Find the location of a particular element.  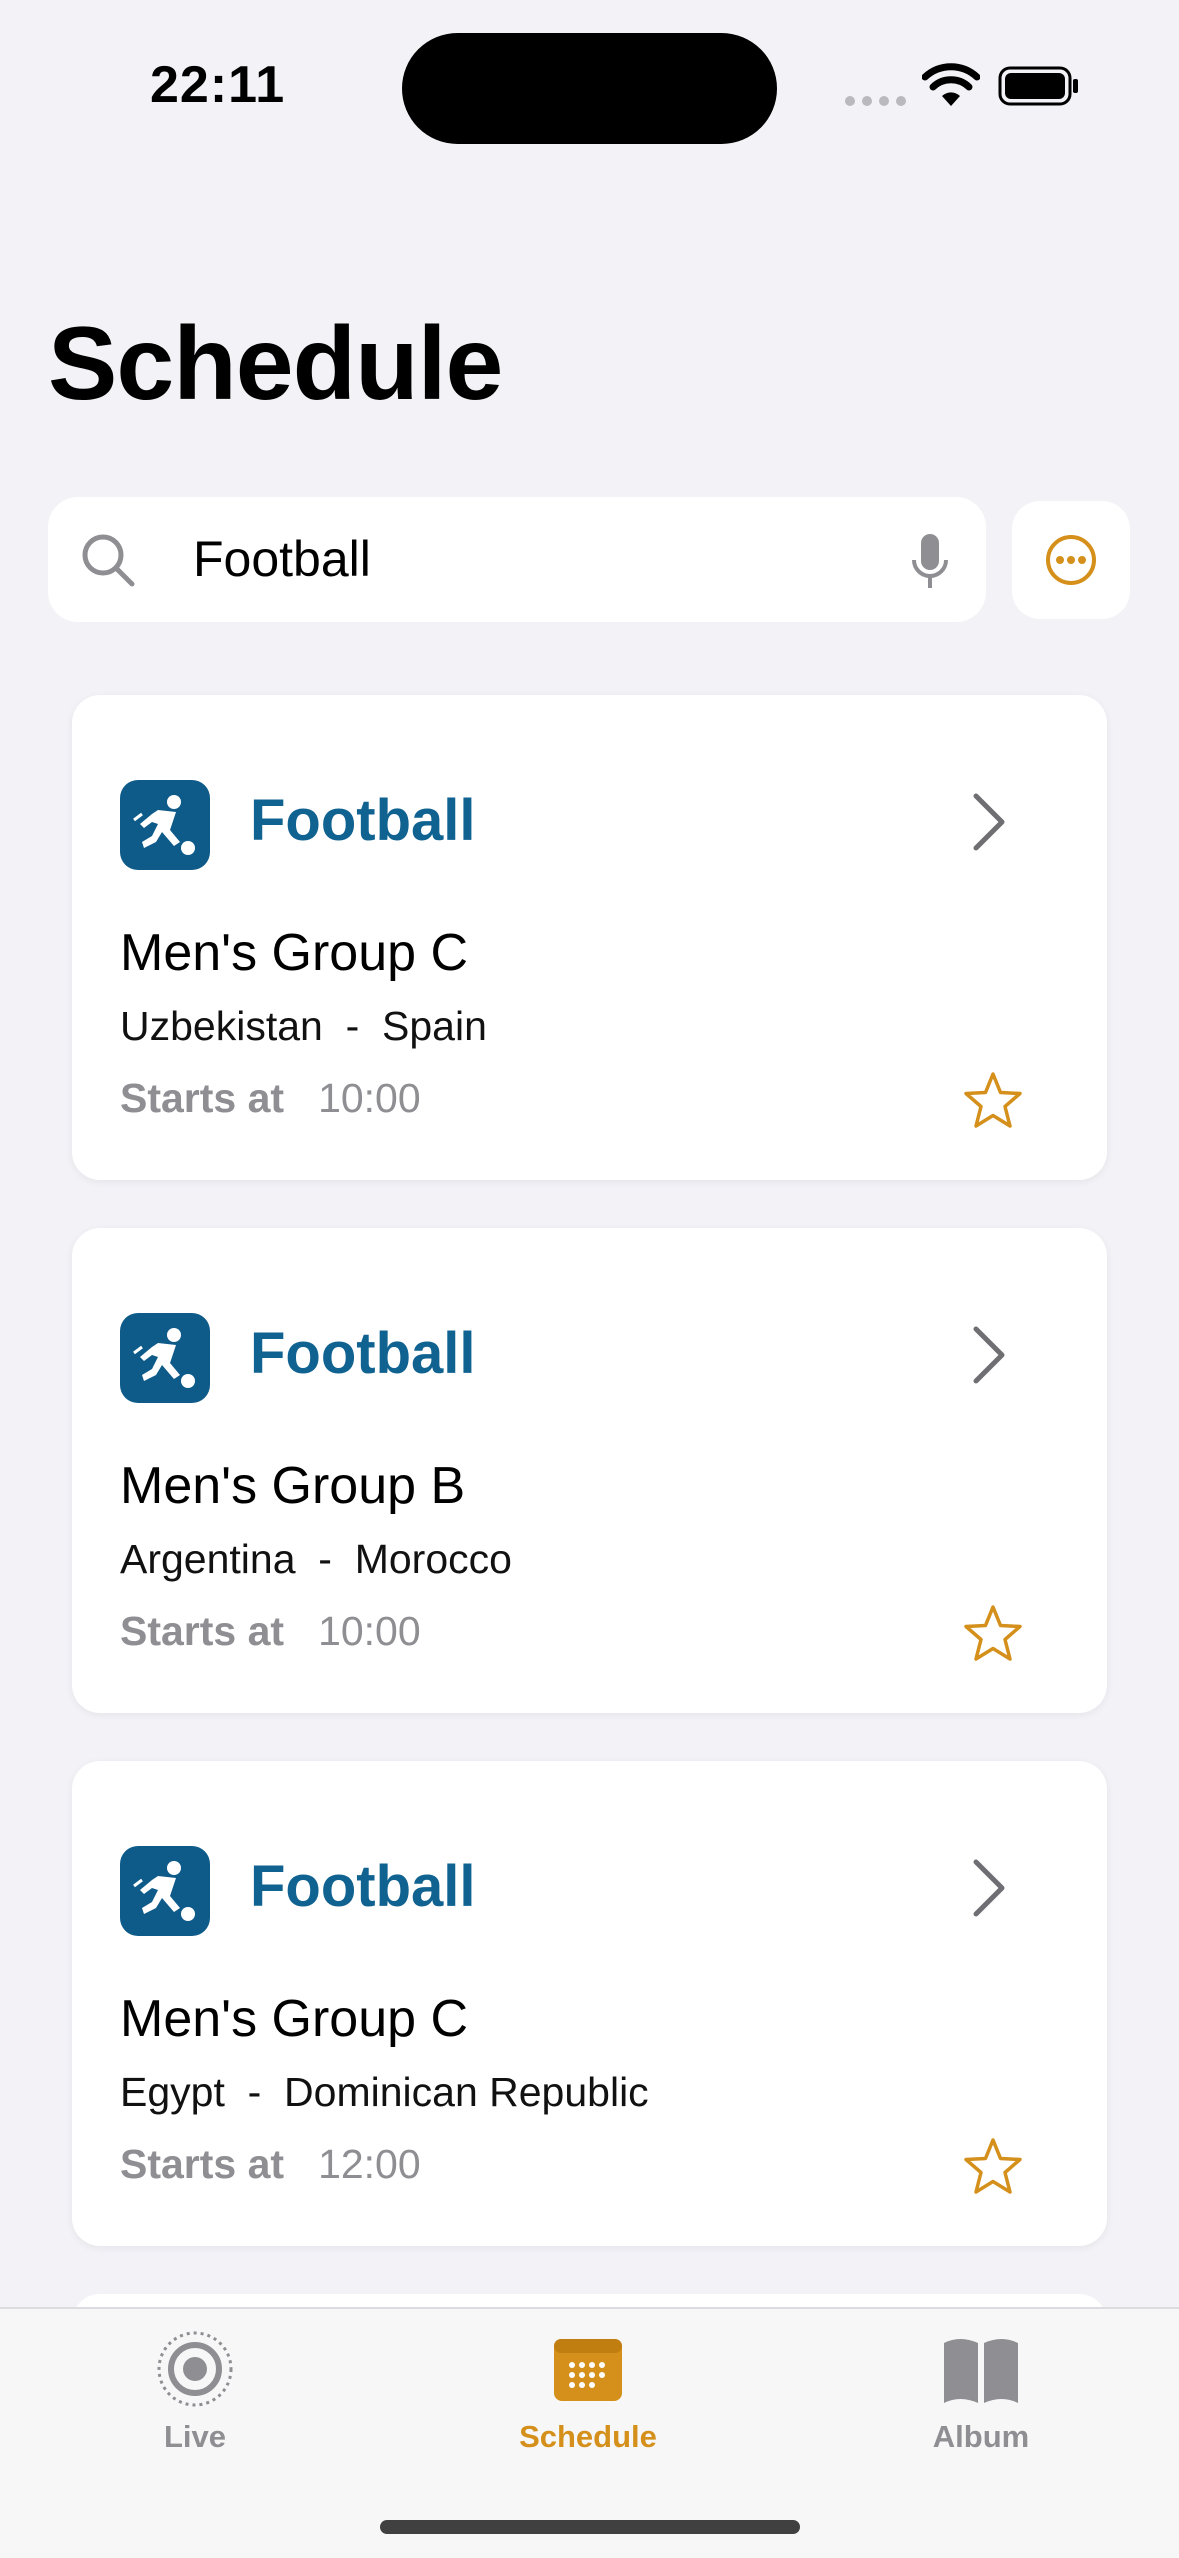

book-icon is located at coordinates (981, 2371).